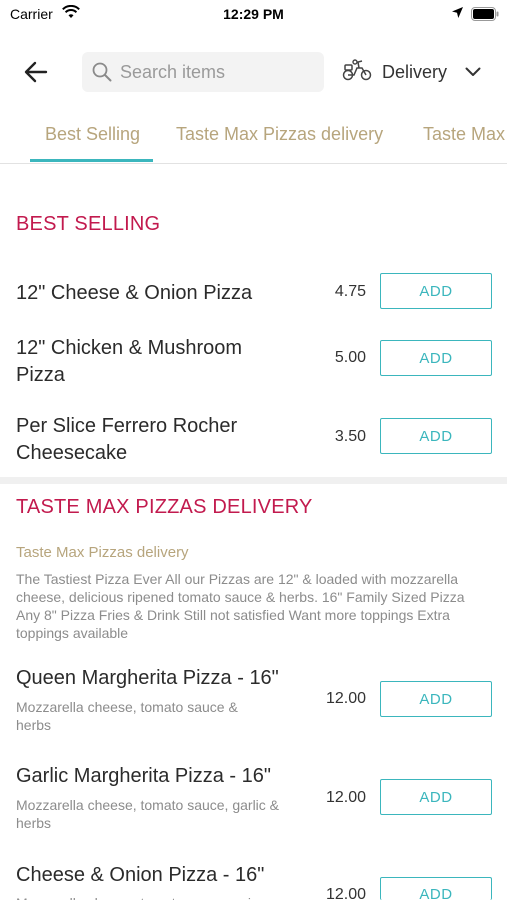  What do you see at coordinates (158, 897) in the screenshot?
I see `item-description: Mozzarella cheese, tomato sauce, onion` at bounding box center [158, 897].